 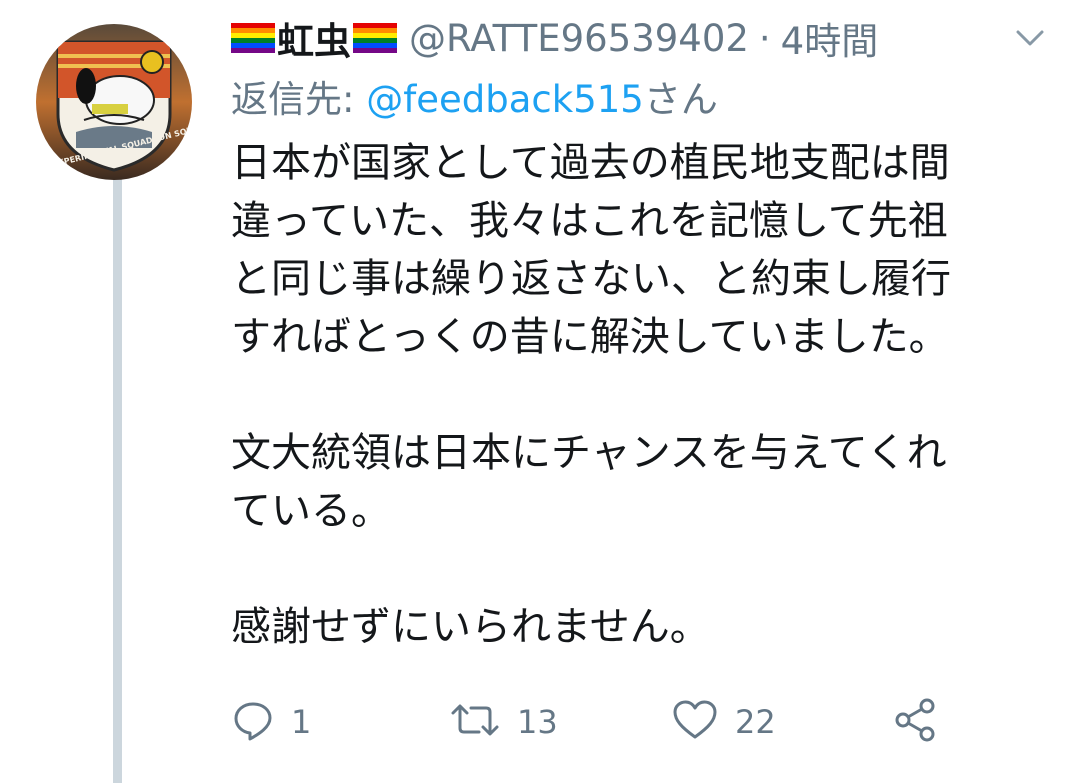 I want to click on reply-suffix: さん, so click(x=680, y=99).